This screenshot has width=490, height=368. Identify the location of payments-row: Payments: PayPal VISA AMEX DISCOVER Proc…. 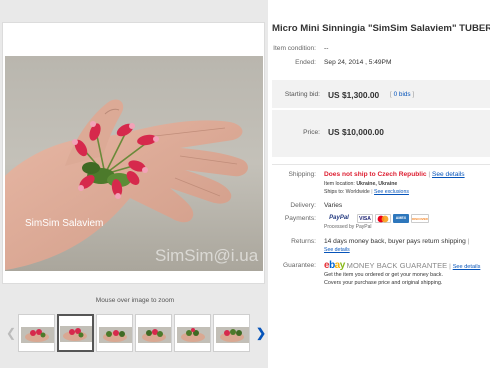
(379, 224).